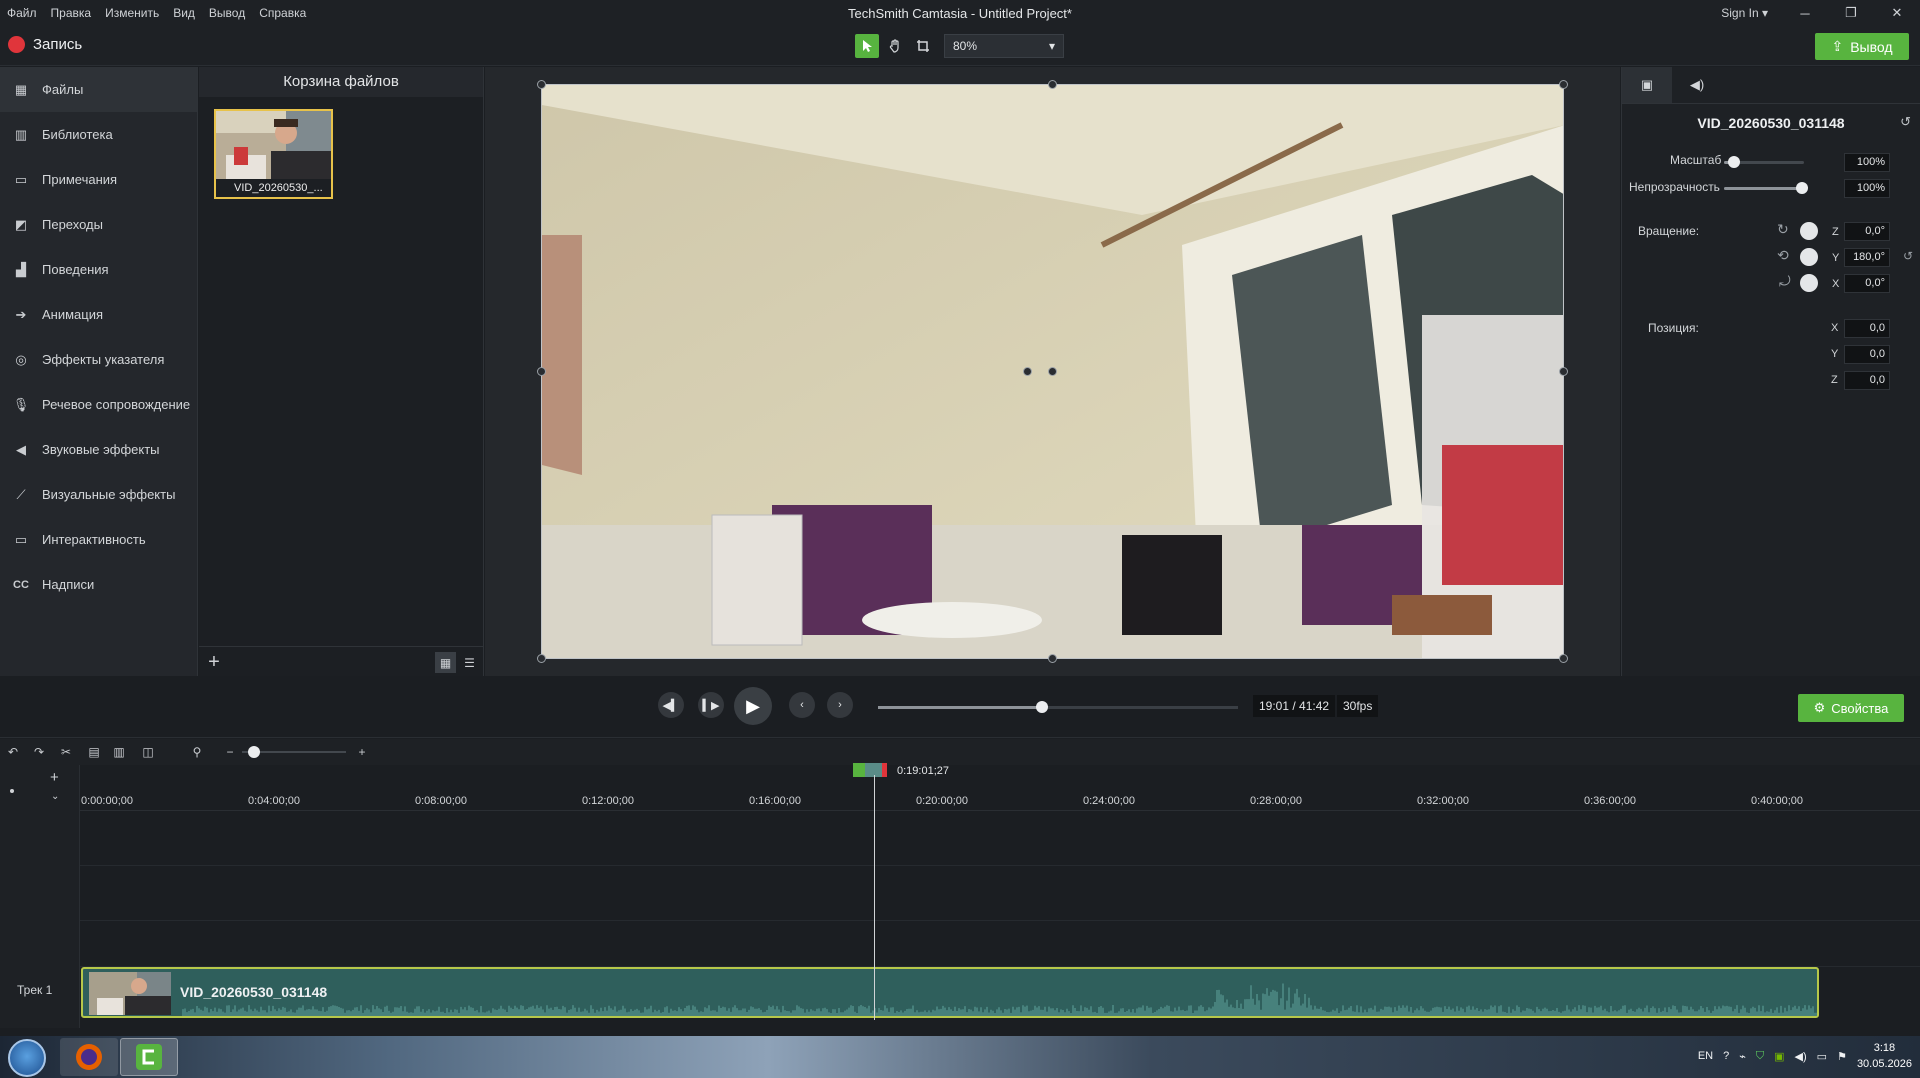 The image size is (1920, 1078). What do you see at coordinates (54, 777) in the screenshot?
I see `add-track-icon: +` at bounding box center [54, 777].